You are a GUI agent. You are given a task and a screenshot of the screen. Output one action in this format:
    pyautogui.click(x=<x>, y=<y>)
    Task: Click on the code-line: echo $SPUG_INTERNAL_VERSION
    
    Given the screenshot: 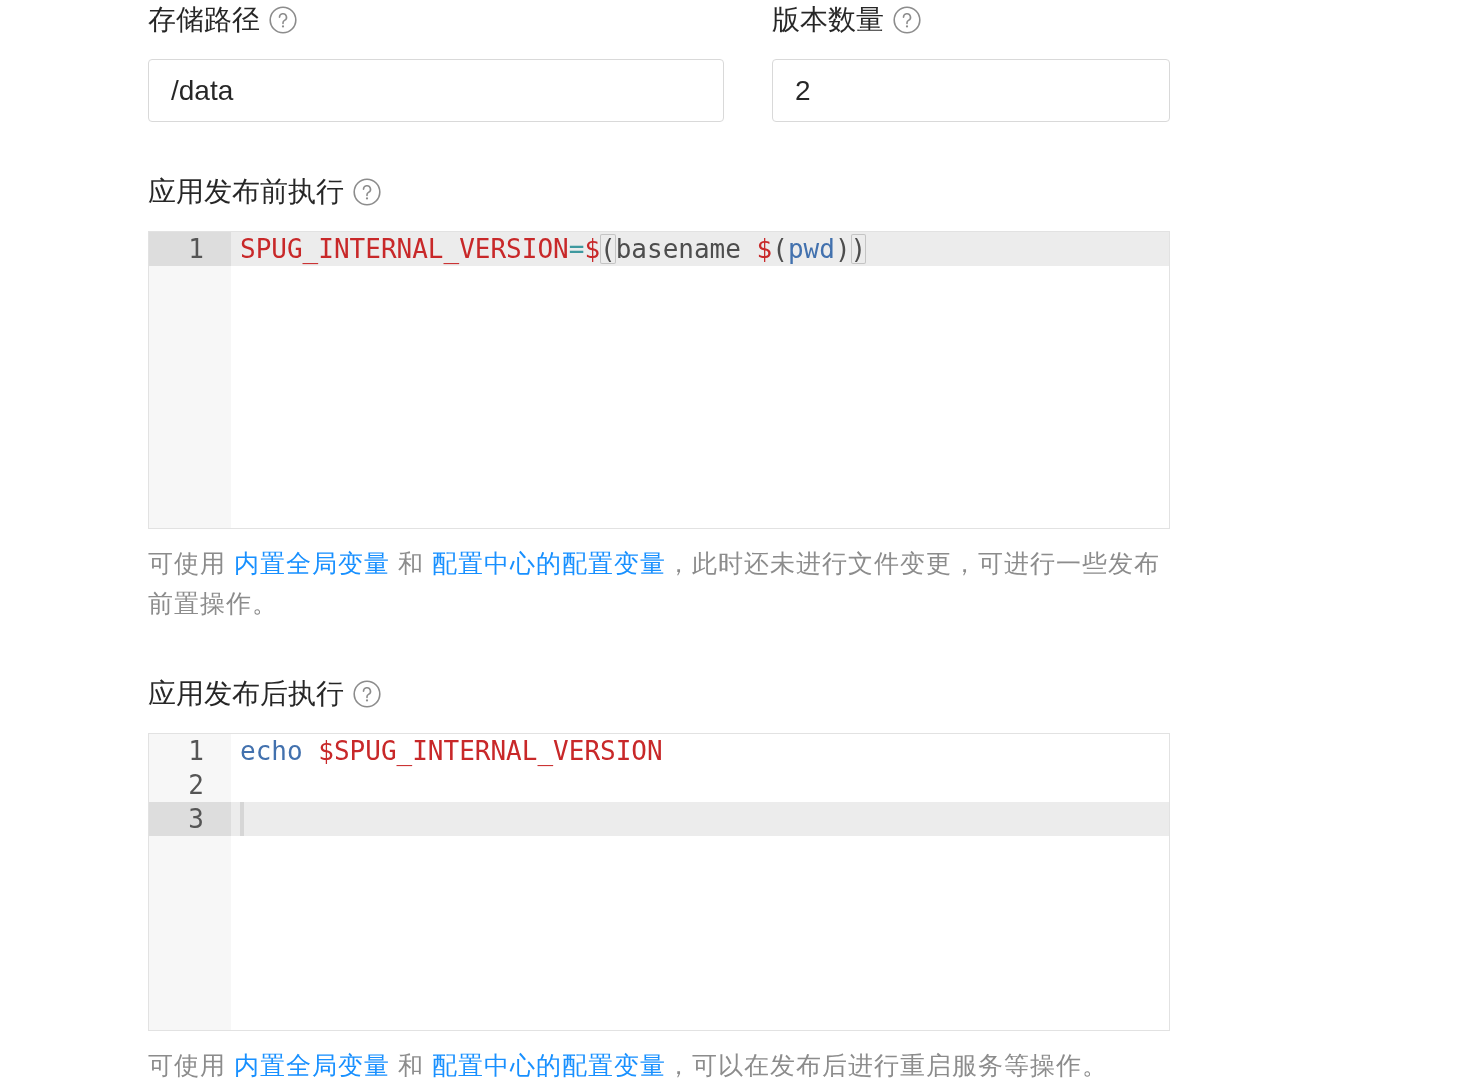 What is the action you would take?
    pyautogui.click(x=451, y=751)
    